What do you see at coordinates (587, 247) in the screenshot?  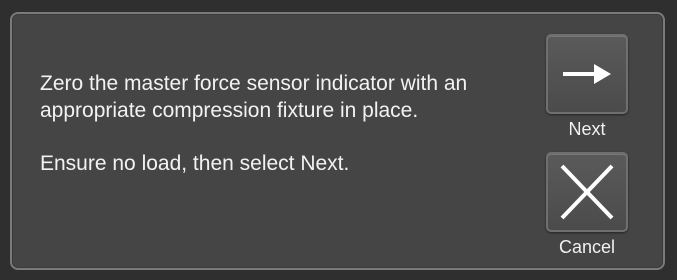 I see `cancel-label: Cancel` at bounding box center [587, 247].